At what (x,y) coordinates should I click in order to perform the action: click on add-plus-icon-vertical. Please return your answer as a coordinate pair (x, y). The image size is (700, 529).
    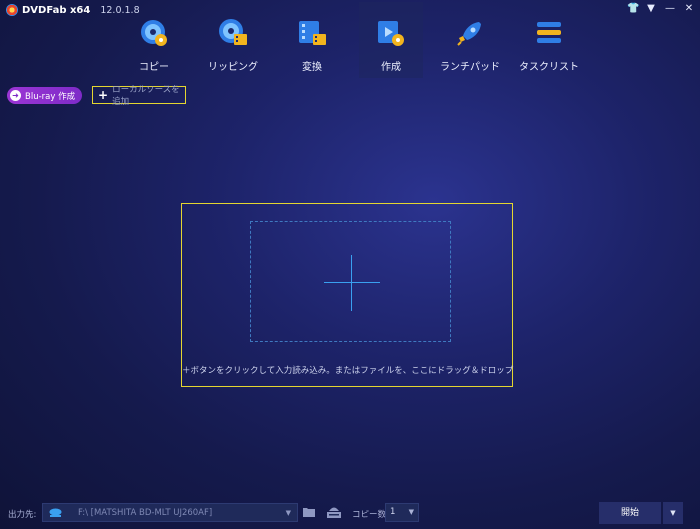
    Looking at the image, I should click on (351, 283).